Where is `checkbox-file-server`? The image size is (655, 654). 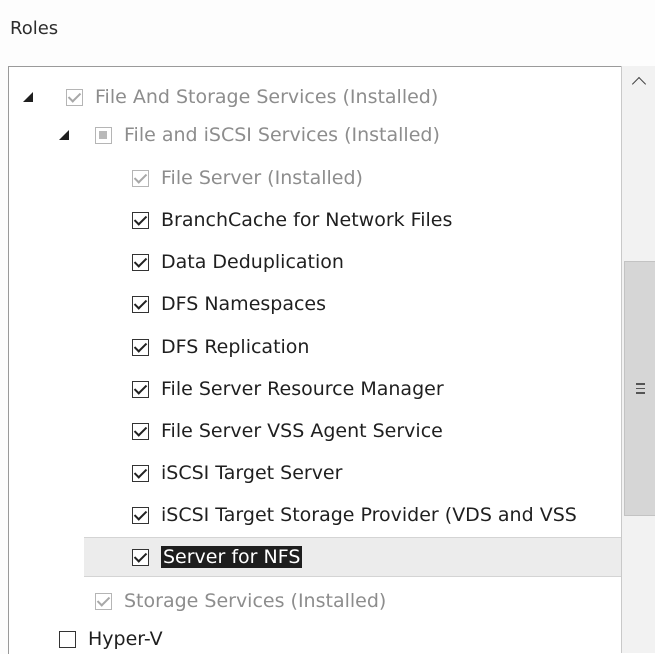 checkbox-file-server is located at coordinates (140, 178).